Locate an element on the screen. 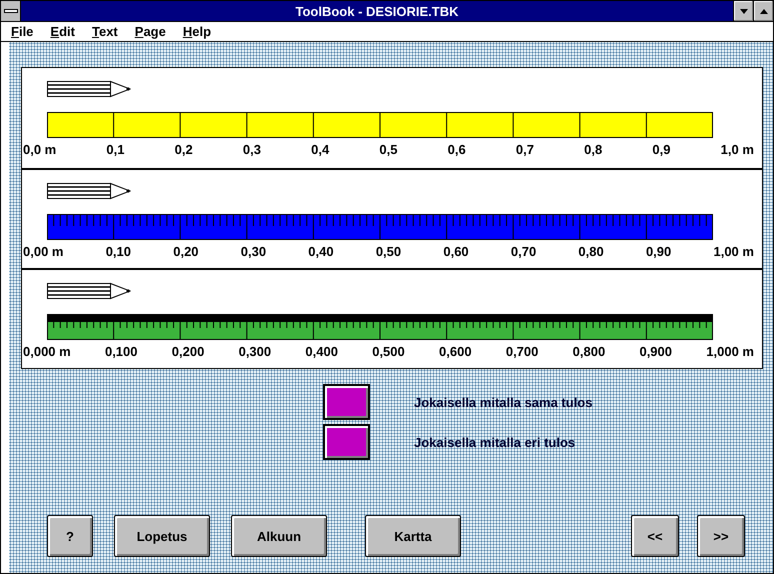  scale-label: 0,300 is located at coordinates (255, 351).